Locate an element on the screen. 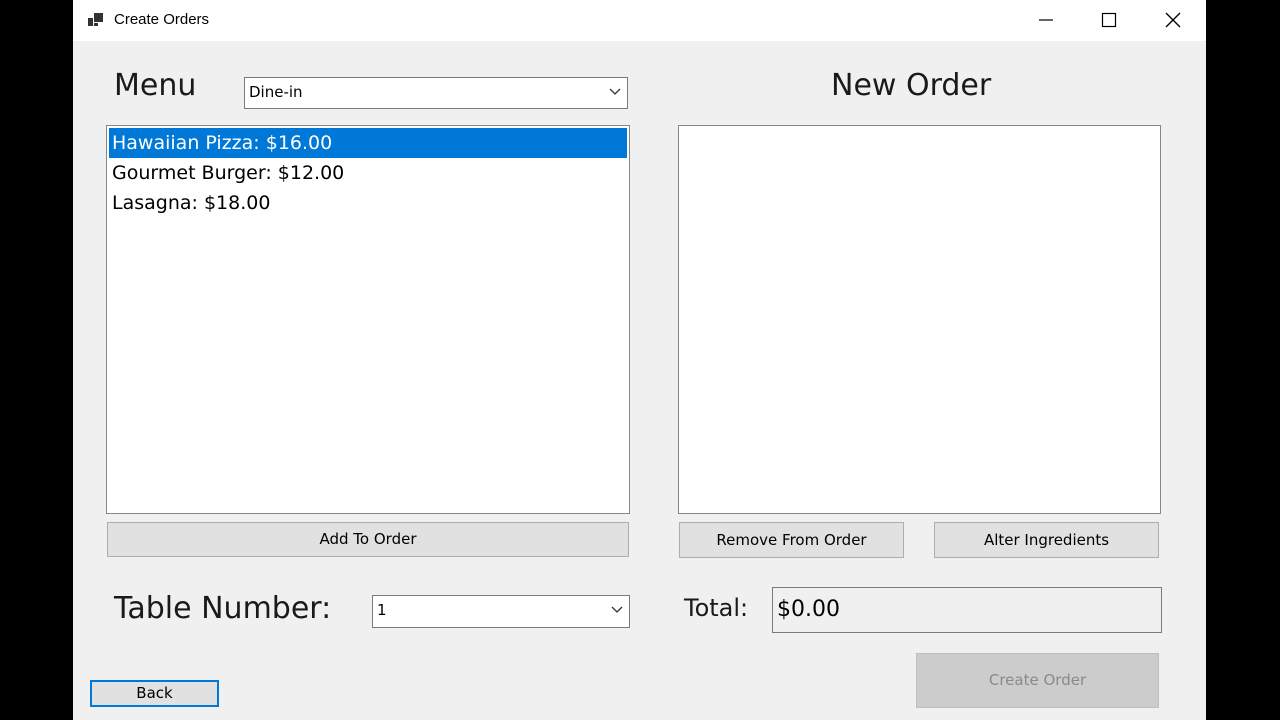 The image size is (1280, 720). close-button is located at coordinates (1173, 20).